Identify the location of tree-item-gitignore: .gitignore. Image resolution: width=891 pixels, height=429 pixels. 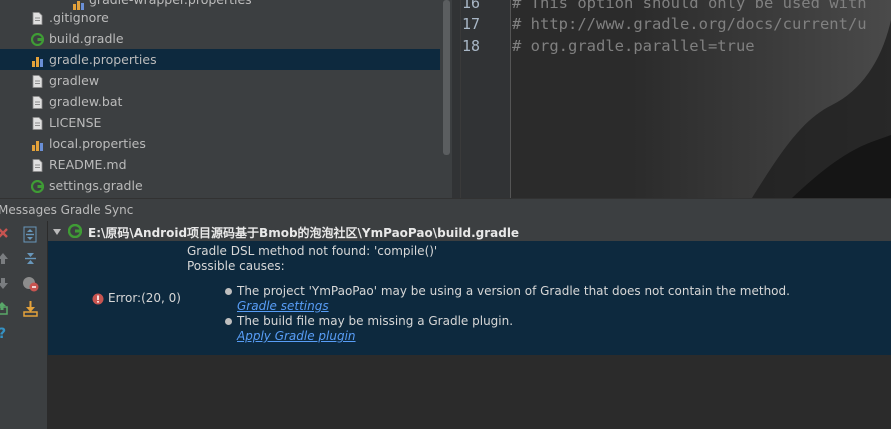
(220, 17).